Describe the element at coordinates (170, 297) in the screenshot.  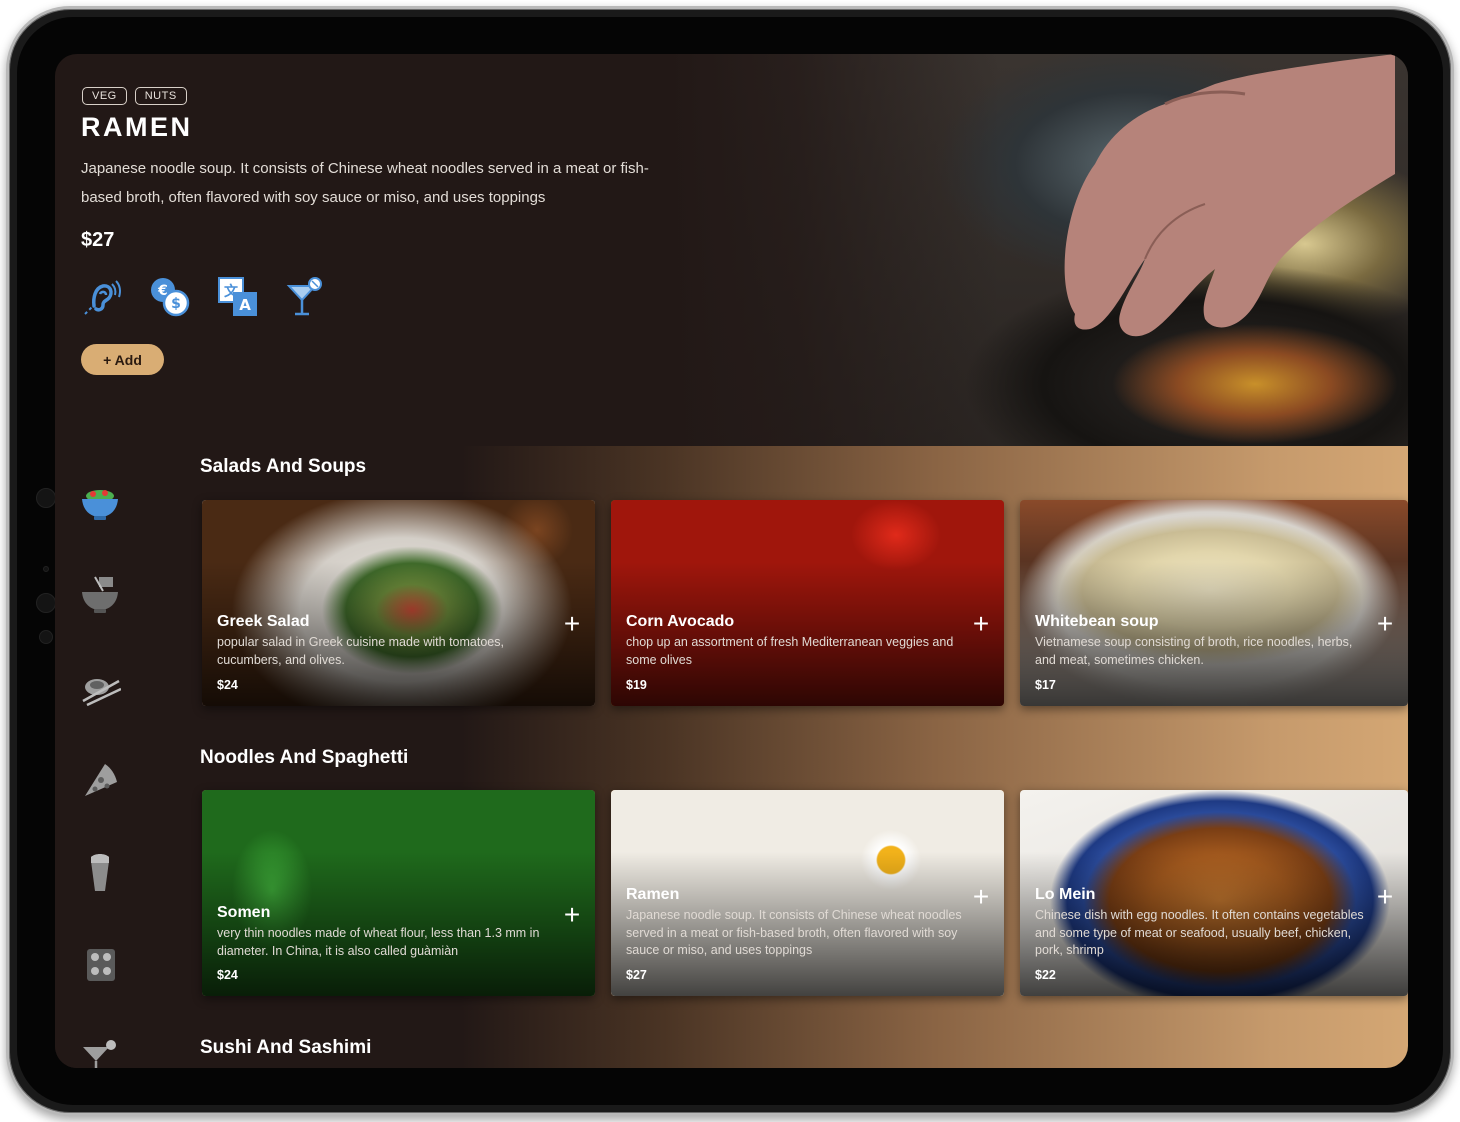
I see `currency-exchange-icon: € $` at that location.